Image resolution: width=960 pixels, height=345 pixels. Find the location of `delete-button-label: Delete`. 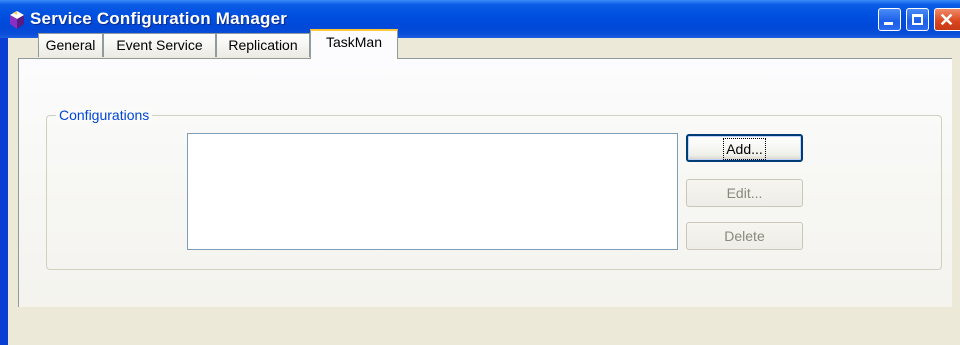

delete-button-label: Delete is located at coordinates (744, 236).